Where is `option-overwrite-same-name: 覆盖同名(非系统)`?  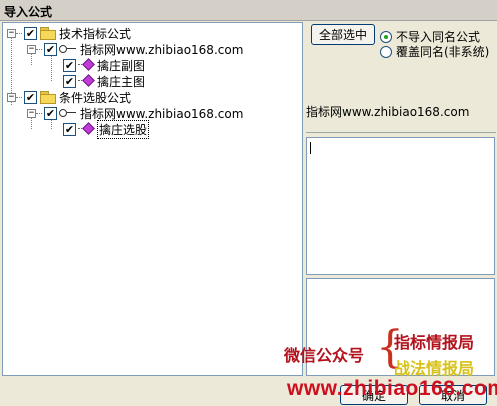 option-overwrite-same-name: 覆盖同名(非系统) is located at coordinates (434, 51).